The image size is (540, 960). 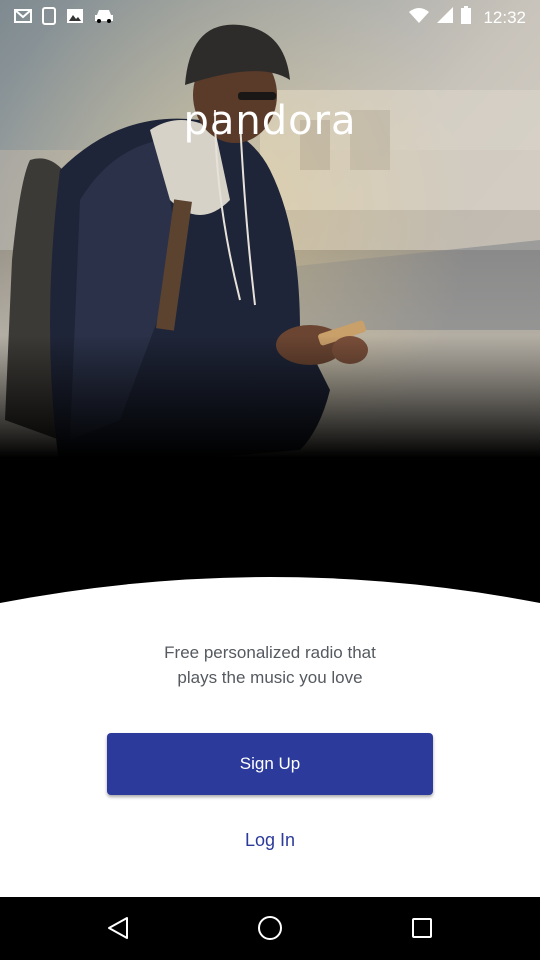 What do you see at coordinates (419, 17) in the screenshot?
I see `wifi-icon` at bounding box center [419, 17].